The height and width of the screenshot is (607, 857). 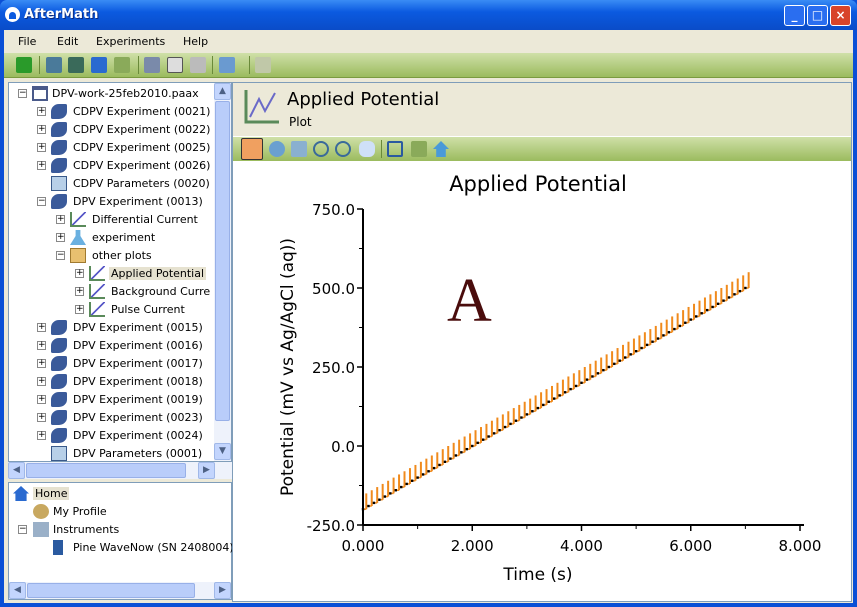 I want to click on minimize-button: _, so click(x=794, y=15).